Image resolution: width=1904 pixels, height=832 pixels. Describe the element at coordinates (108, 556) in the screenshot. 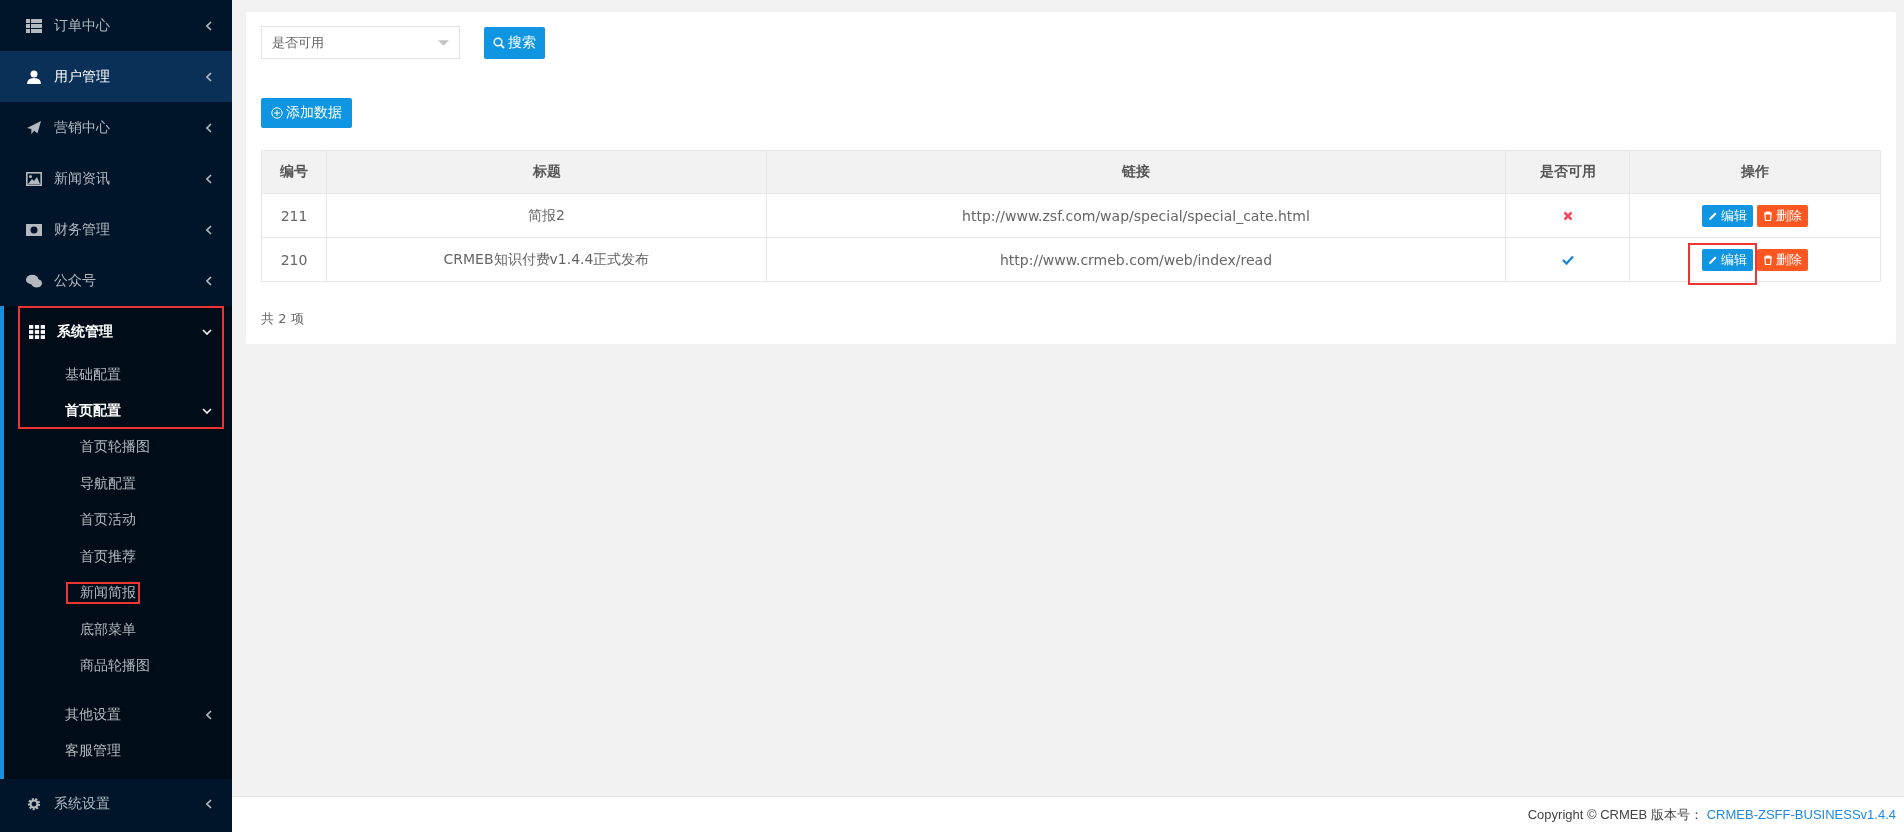

I see `submenu-item: 首页推荐` at that location.